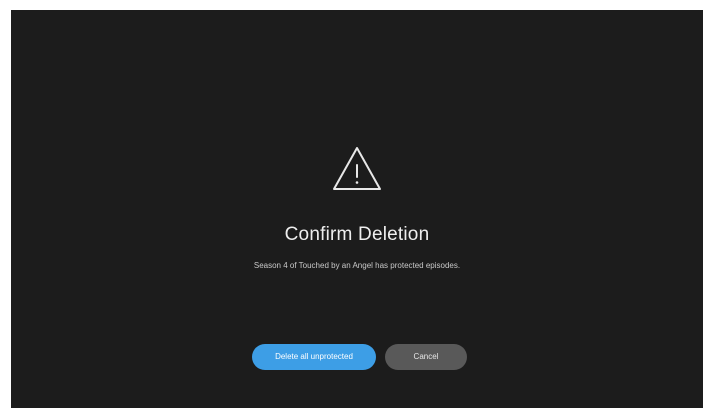 This screenshot has height=418, width=714. I want to click on dialog-title: Confirm Deletion, so click(357, 234).